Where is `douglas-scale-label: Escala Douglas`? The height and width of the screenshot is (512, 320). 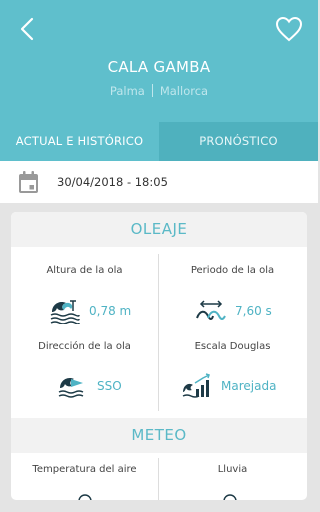 douglas-scale-label: Escala Douglas is located at coordinates (232, 346).